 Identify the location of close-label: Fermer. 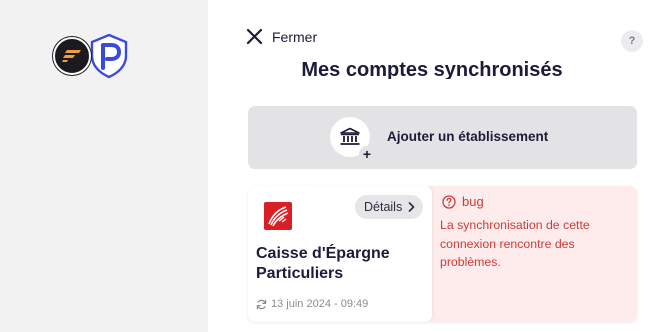
(295, 36).